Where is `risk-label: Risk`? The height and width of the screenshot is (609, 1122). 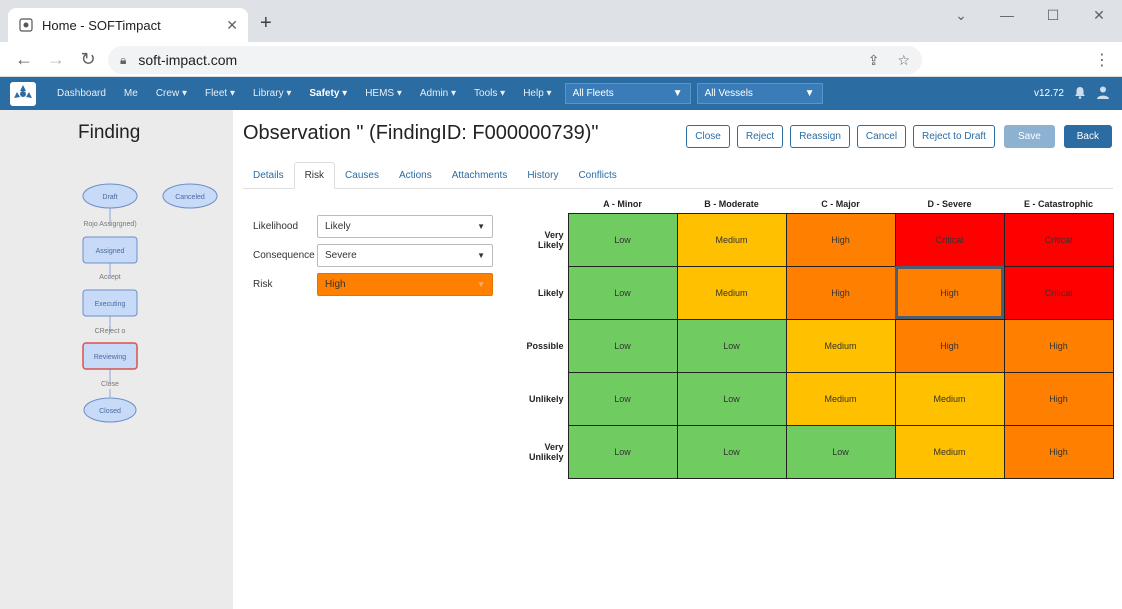 risk-label: Risk is located at coordinates (263, 284).